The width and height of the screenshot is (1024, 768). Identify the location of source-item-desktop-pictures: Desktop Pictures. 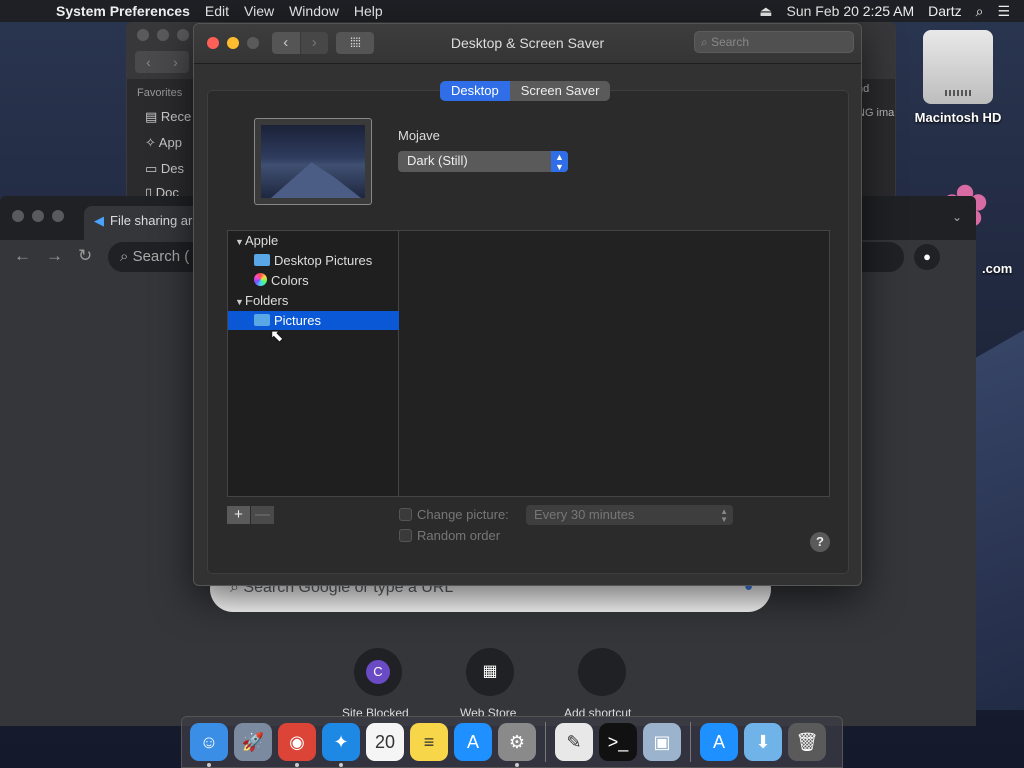
(313, 260).